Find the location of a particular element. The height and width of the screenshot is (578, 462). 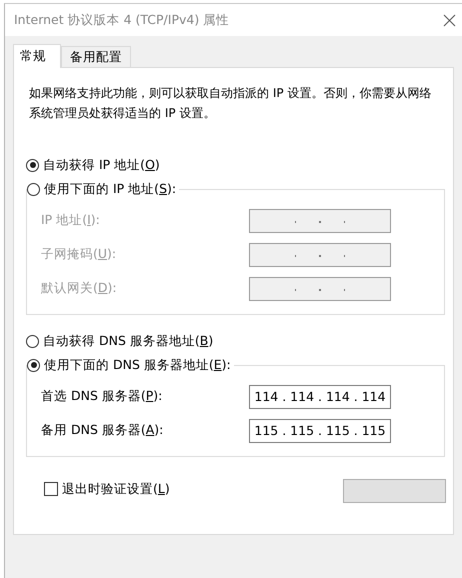

ip-address-field: 115 . 115 . 115 . 115 is located at coordinates (320, 430).